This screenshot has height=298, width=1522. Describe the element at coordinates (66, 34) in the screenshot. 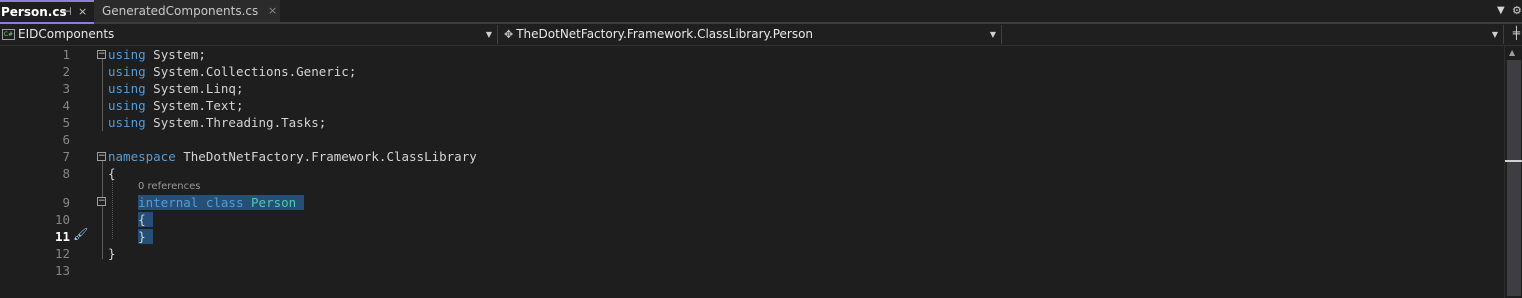

I see `project-name: EIDComponents` at that location.